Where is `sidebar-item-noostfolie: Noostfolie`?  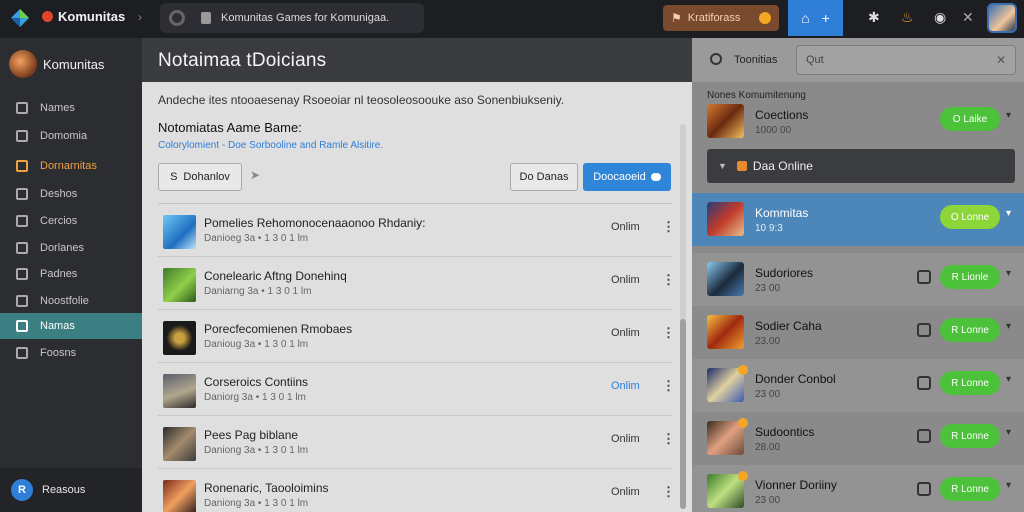
sidebar-item-noostfolie: Noostfolie is located at coordinates (71, 301).